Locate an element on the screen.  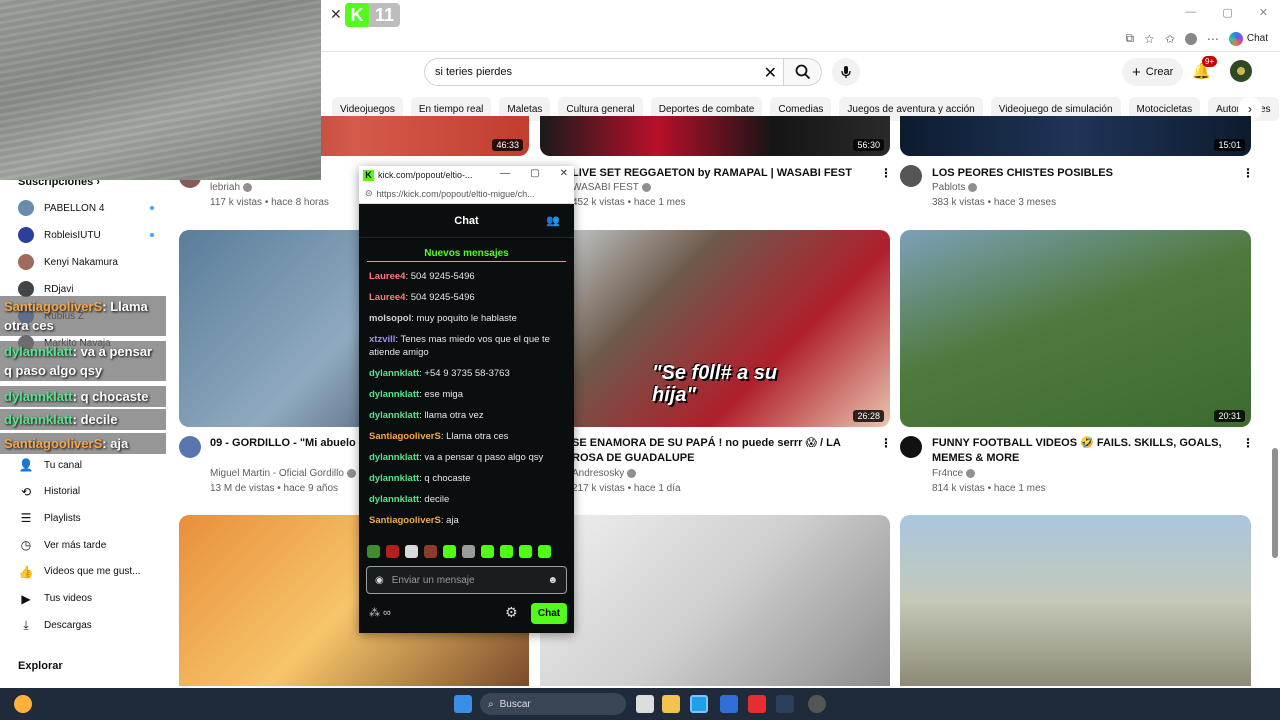
taskbar-search: ⌕ Buscar is located at coordinates (553, 704).